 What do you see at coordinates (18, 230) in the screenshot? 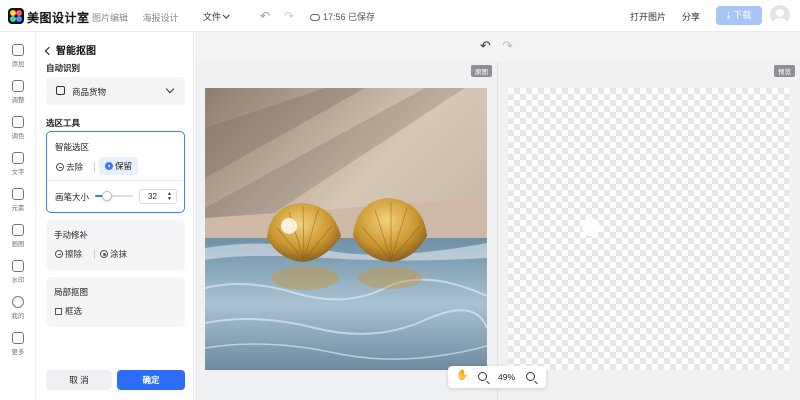
I see `pencil-icon` at bounding box center [18, 230].